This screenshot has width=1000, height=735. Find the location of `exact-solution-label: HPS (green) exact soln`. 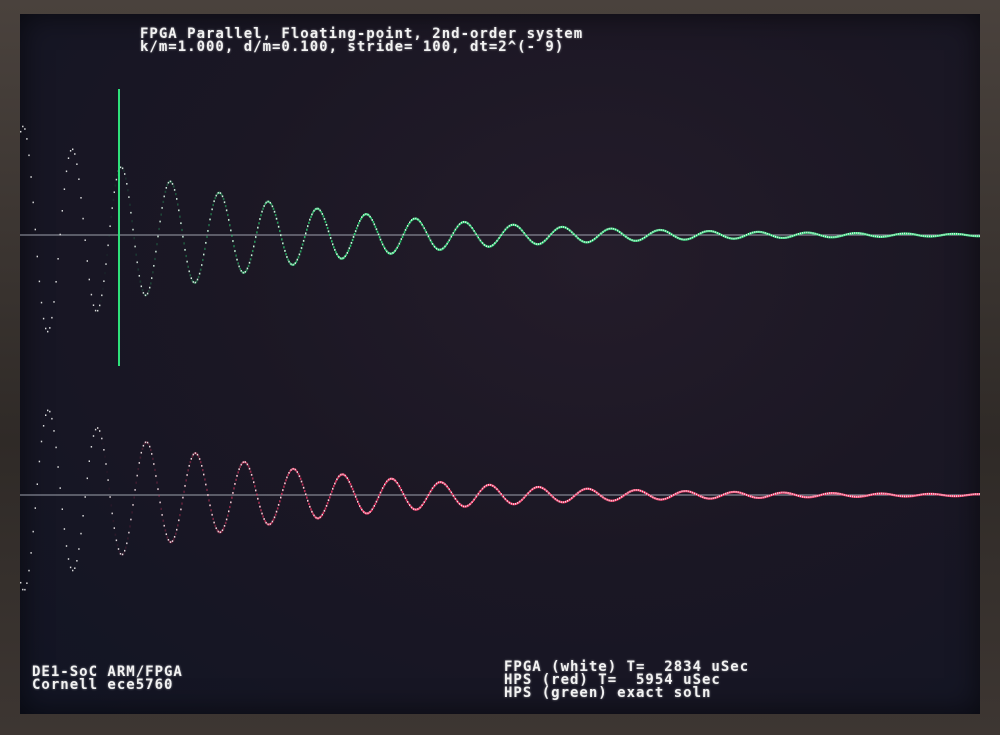

exact-solution-label: HPS (green) exact soln is located at coordinates (608, 693).